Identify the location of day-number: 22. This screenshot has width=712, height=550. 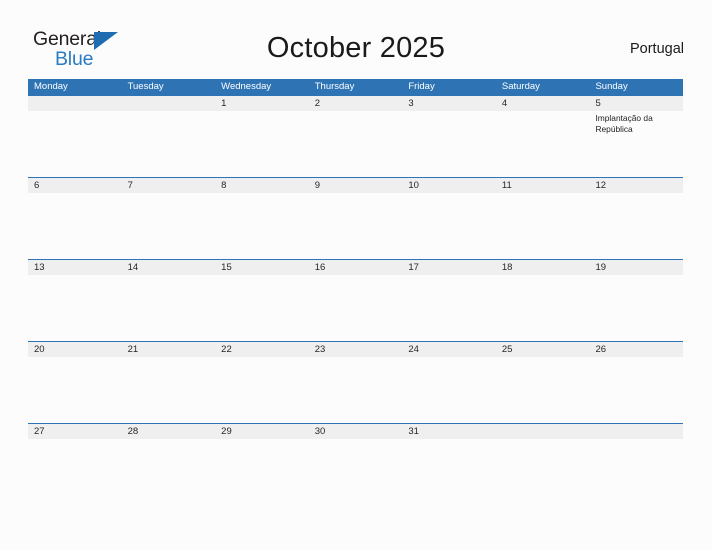
(262, 349).